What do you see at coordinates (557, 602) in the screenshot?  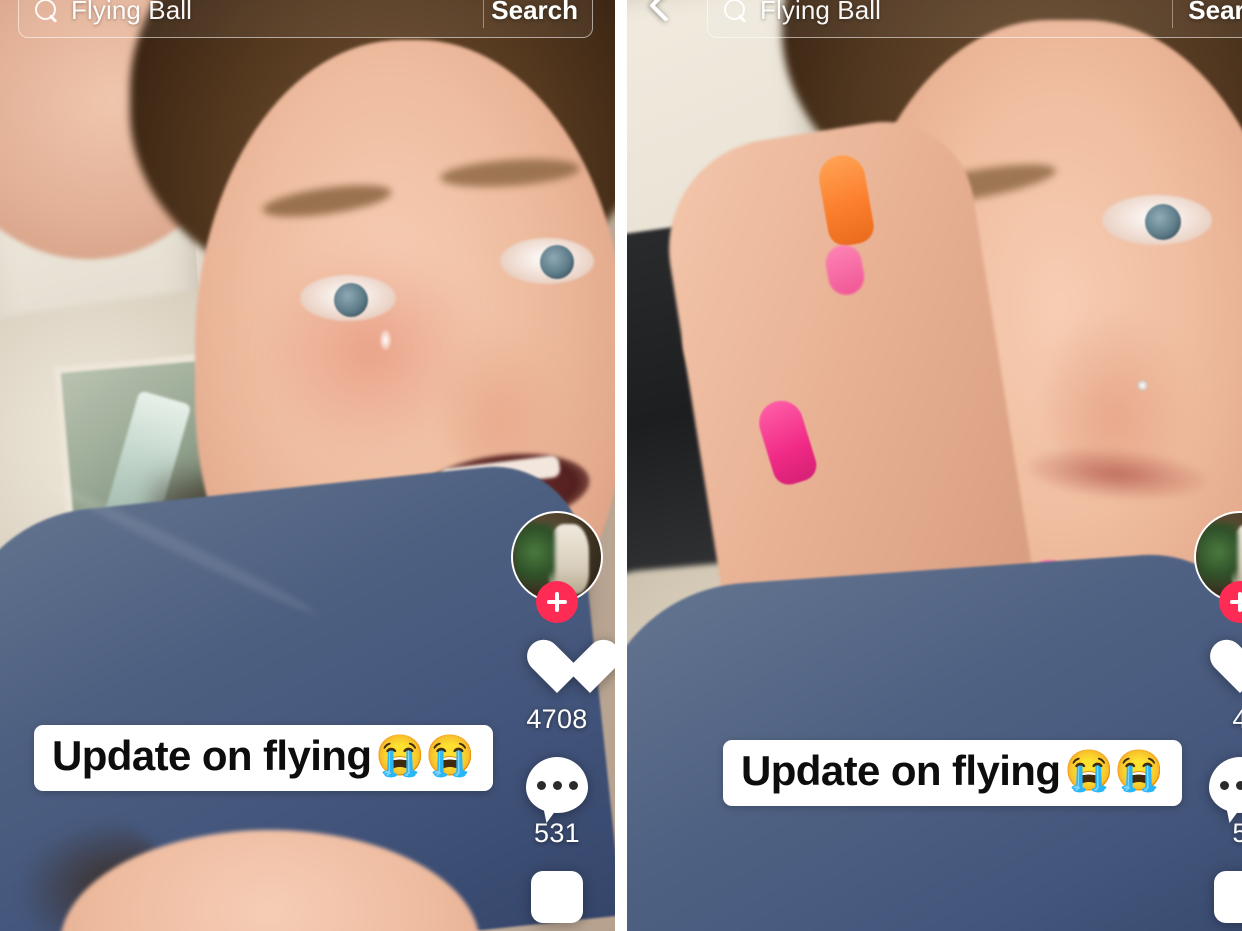 I see `follow-plus-icon` at bounding box center [557, 602].